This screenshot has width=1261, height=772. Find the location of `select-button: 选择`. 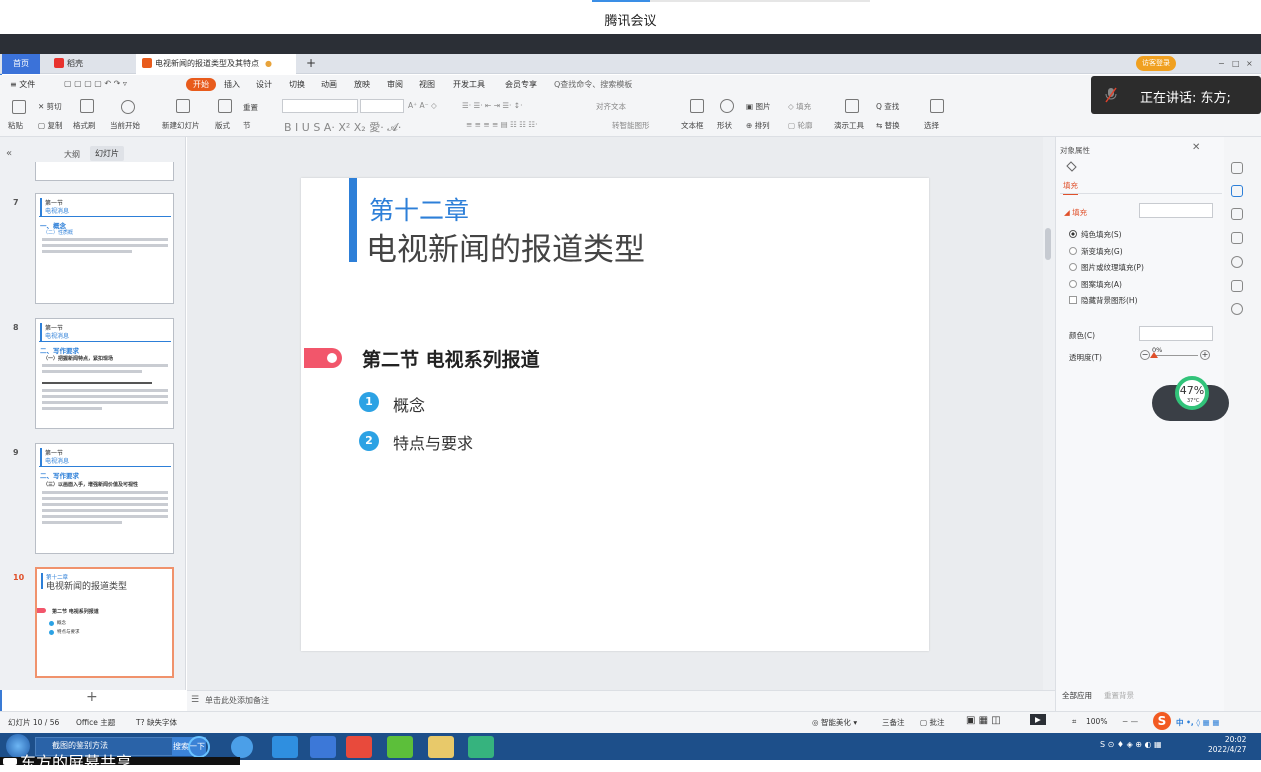

select-button: 选择 is located at coordinates (931, 125).